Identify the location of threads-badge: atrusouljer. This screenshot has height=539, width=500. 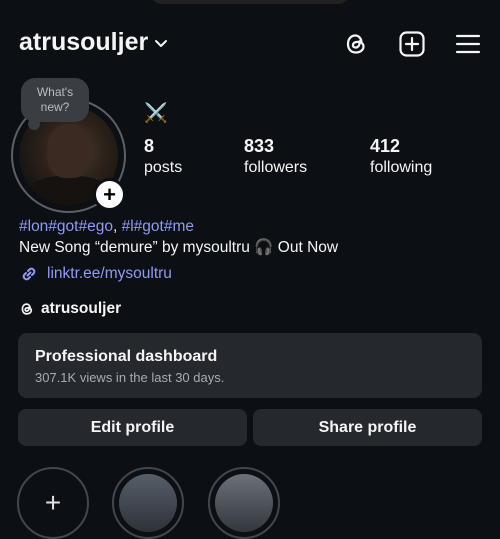
(70, 309).